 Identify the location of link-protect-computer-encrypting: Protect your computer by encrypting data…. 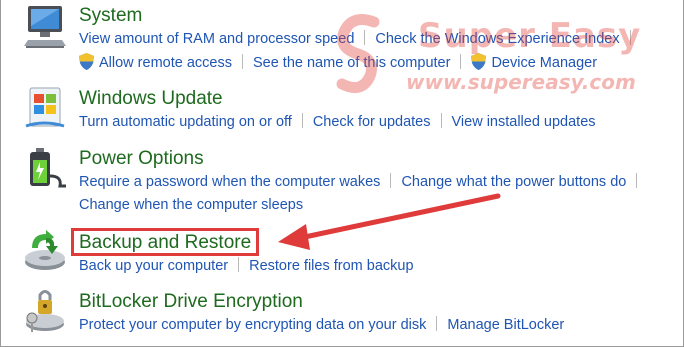
(252, 325).